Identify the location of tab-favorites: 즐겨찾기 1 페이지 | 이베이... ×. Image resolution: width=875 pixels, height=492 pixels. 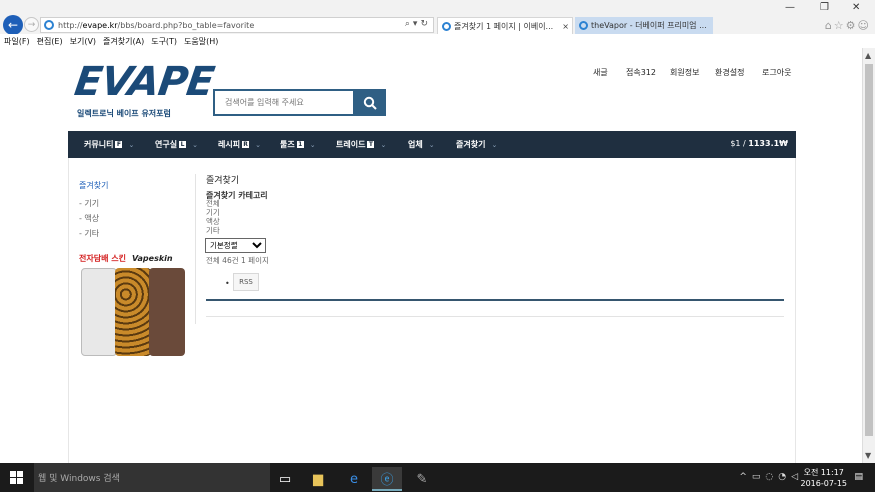
(505, 25).